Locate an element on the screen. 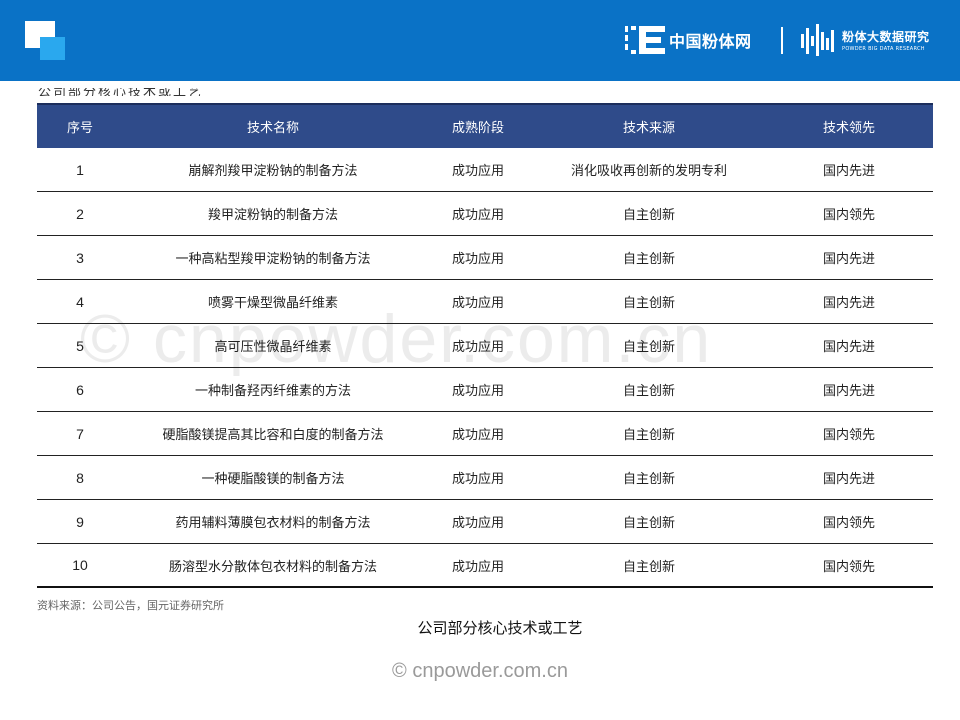  table-row: 10 肠溶型水分散体包衣材料的制备方法 成功应用 自主创新 国内领先 is located at coordinates (485, 566).